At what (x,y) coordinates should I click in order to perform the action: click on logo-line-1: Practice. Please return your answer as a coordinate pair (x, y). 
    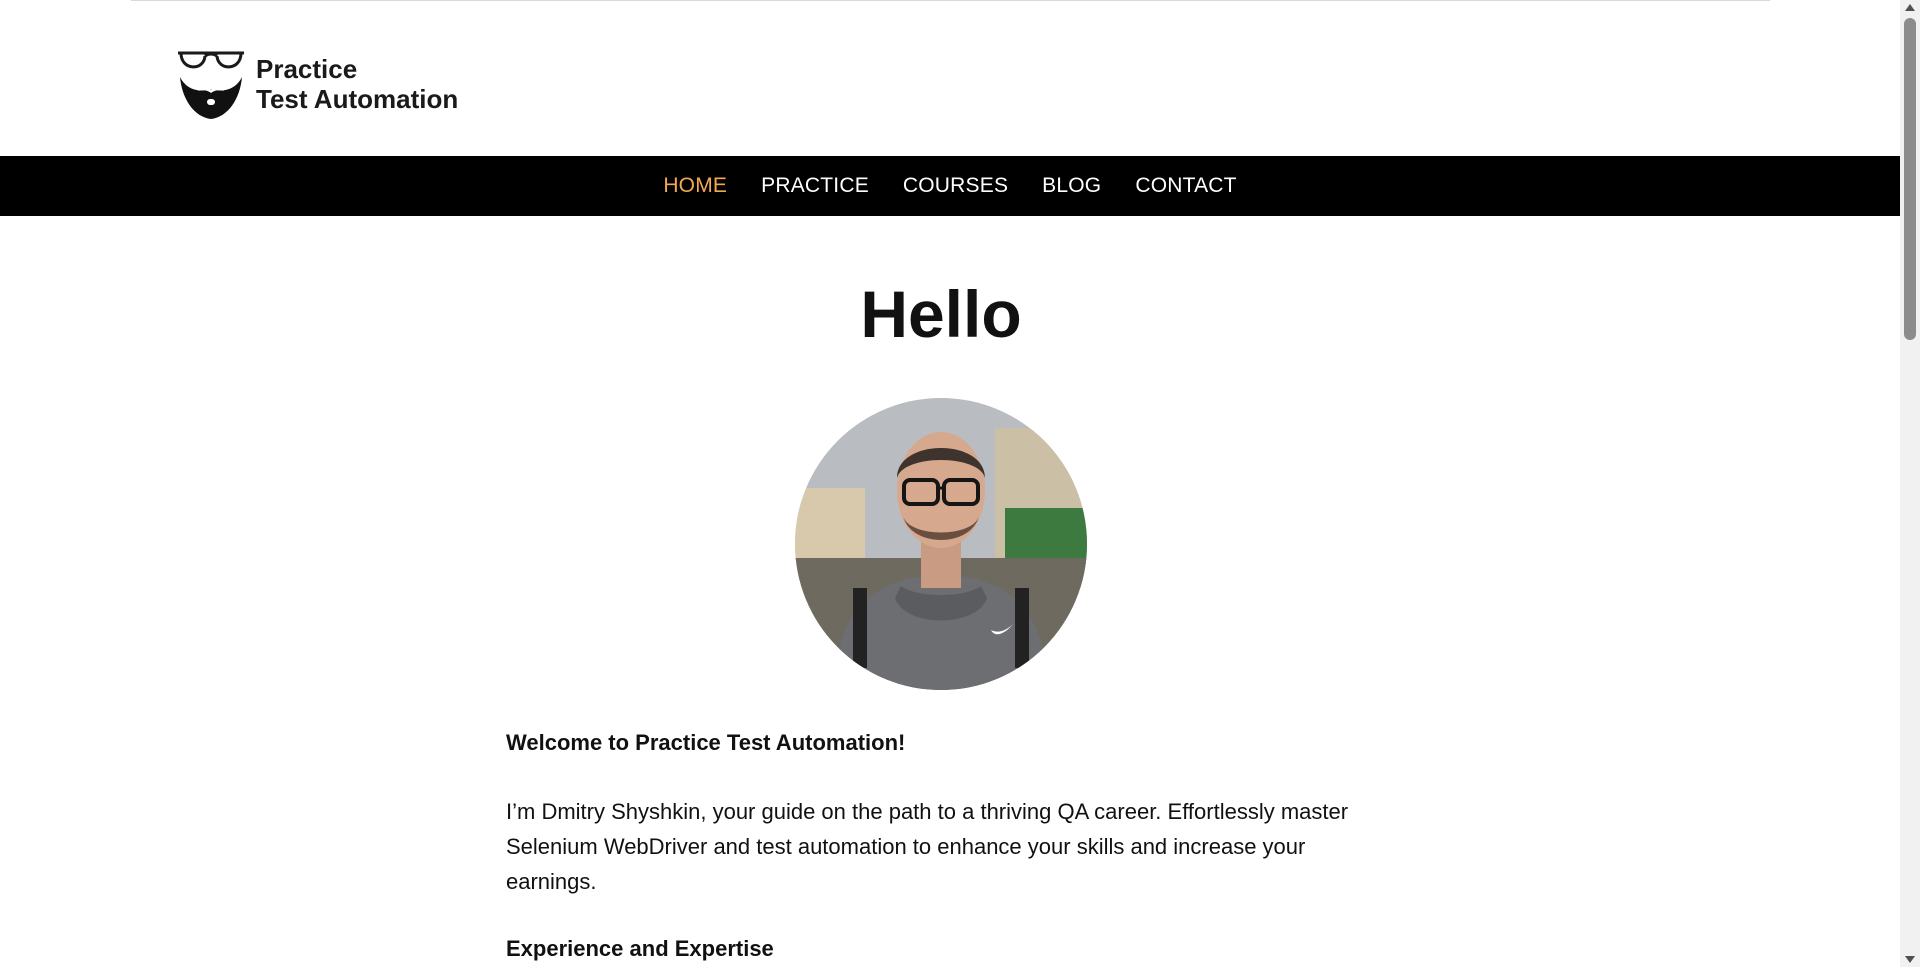
    Looking at the image, I should click on (307, 69).